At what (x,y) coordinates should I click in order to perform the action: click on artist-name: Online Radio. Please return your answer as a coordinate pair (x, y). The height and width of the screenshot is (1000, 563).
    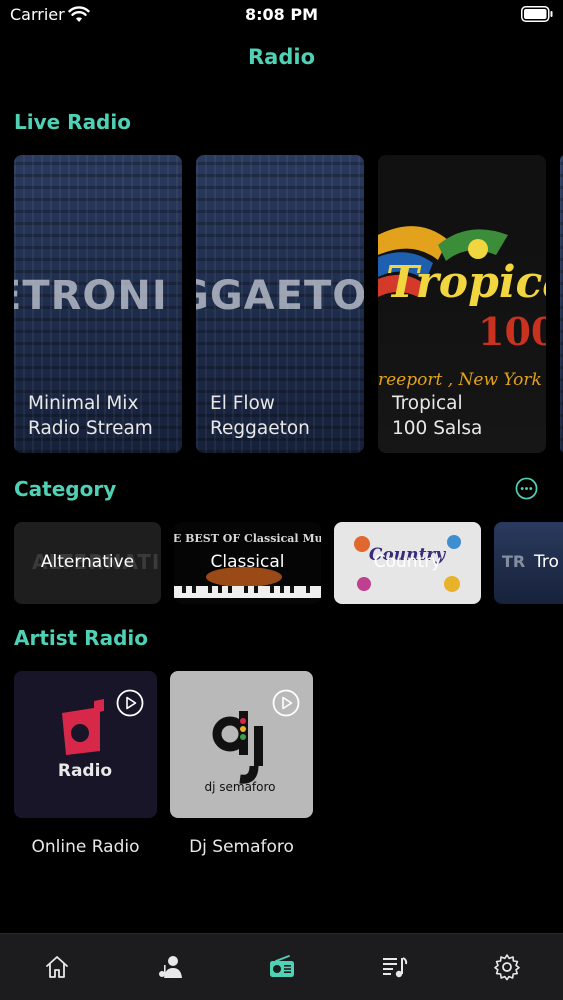
    Looking at the image, I should click on (85, 847).